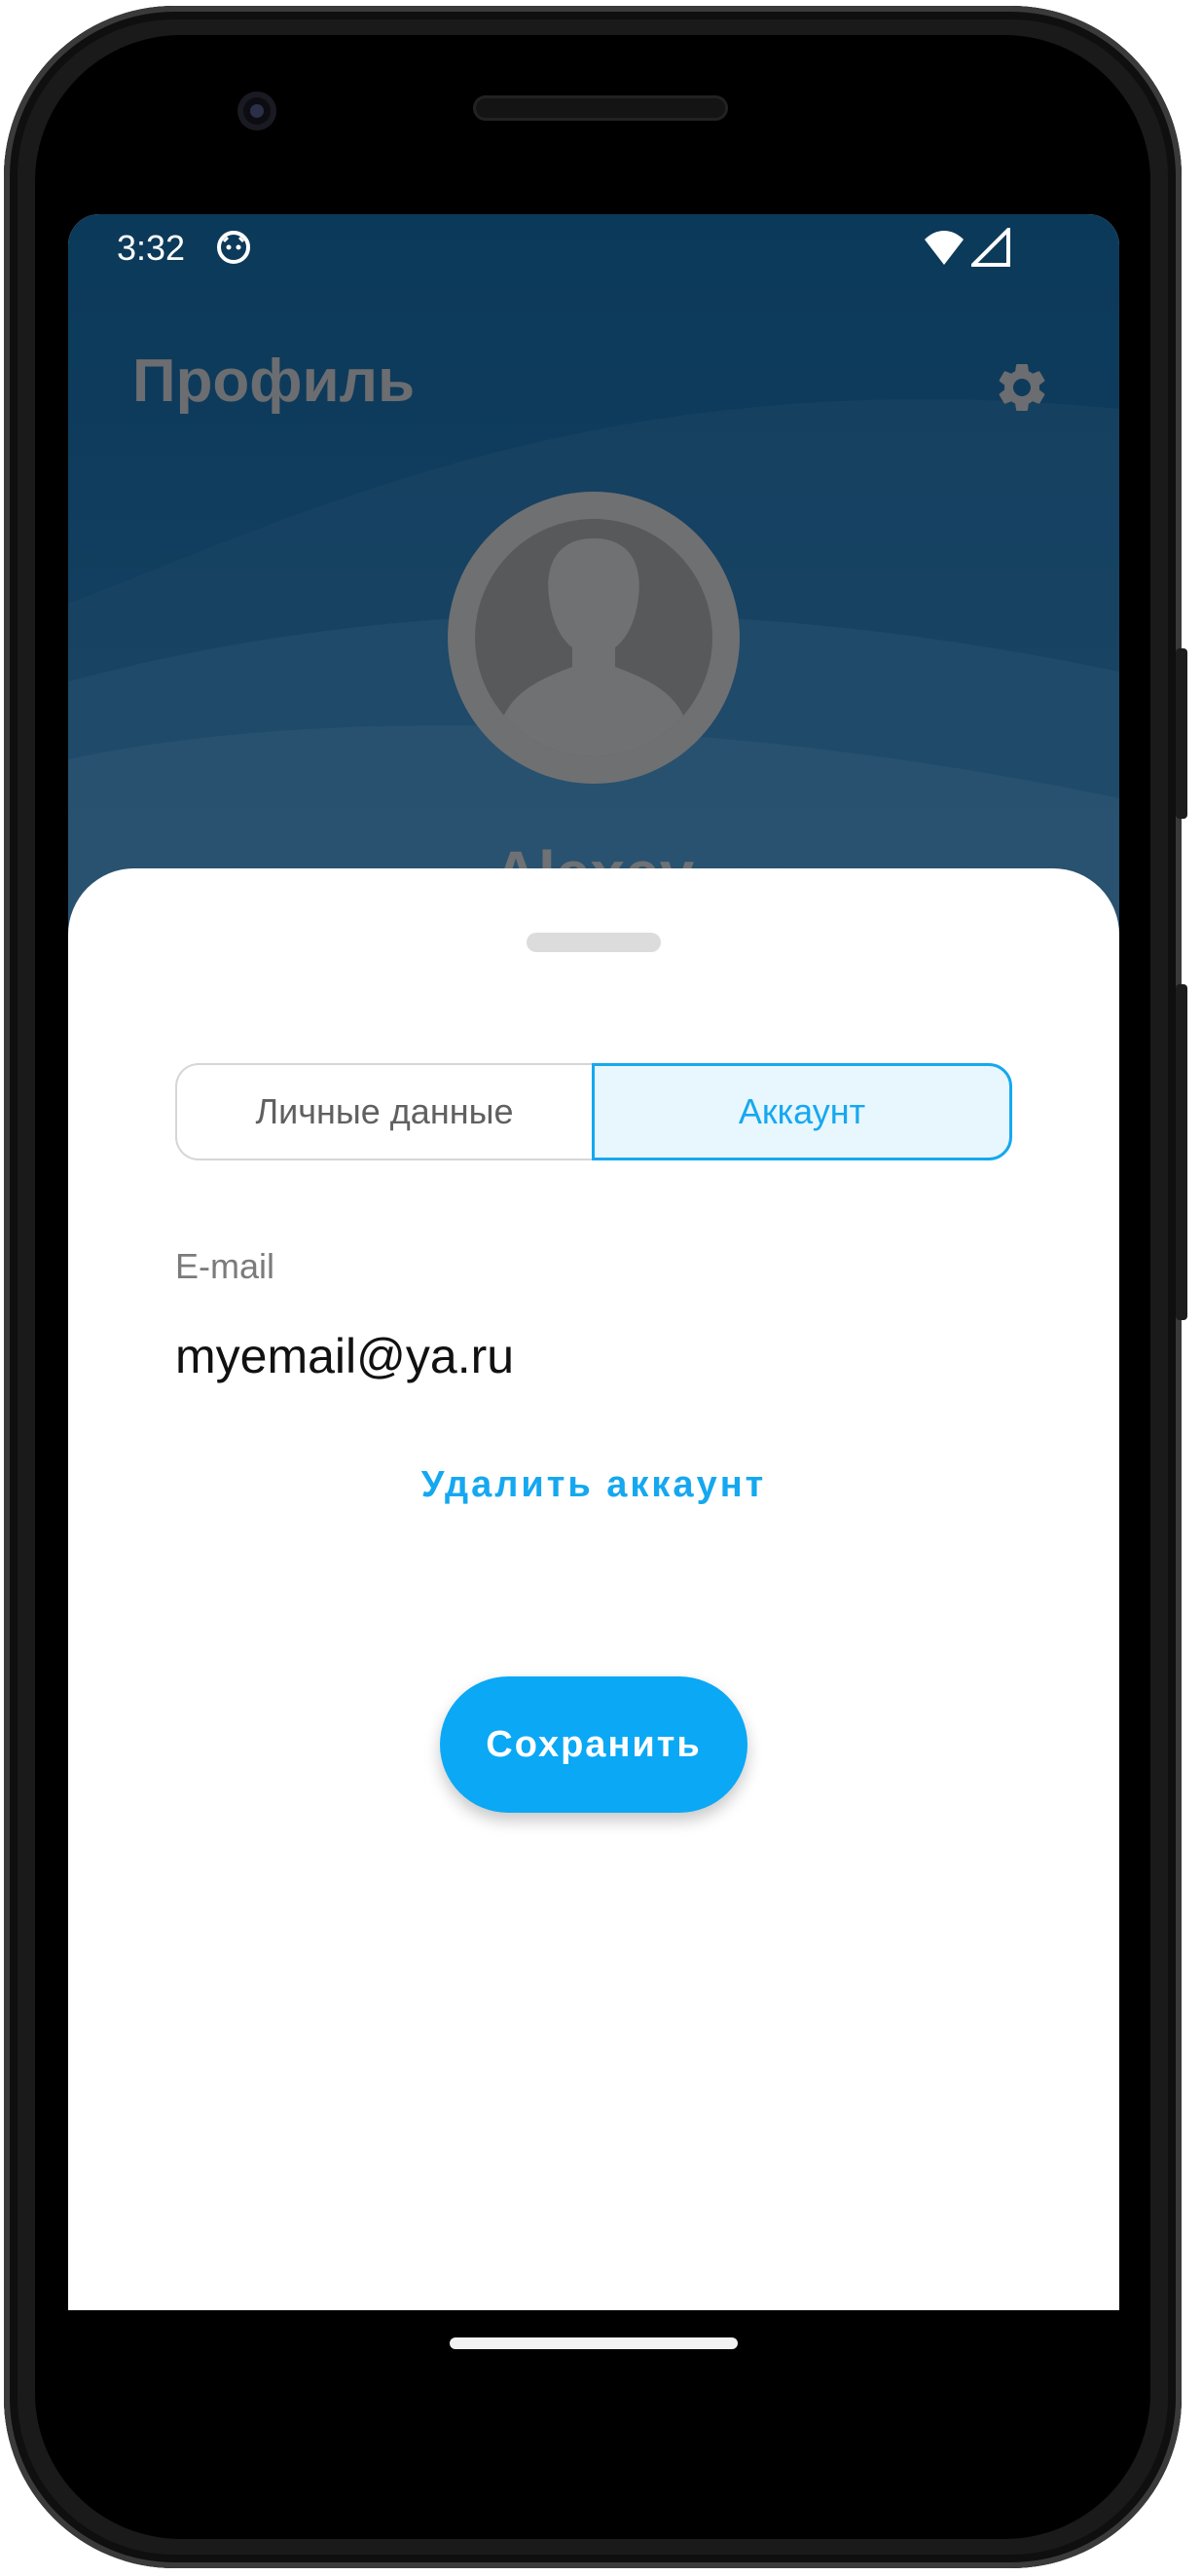 The height and width of the screenshot is (2576, 1202). I want to click on tab-account: Аккаунт, so click(802, 1111).